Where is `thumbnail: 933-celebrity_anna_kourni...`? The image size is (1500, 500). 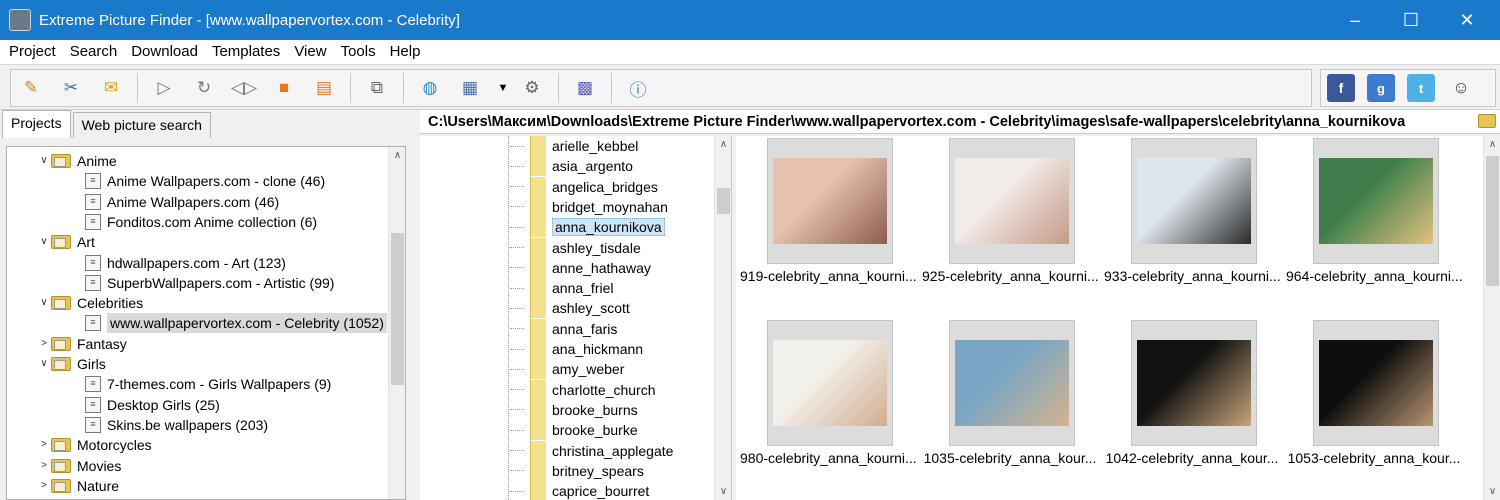 thumbnail: 933-celebrity_anna_kourni... is located at coordinates (1192, 216).